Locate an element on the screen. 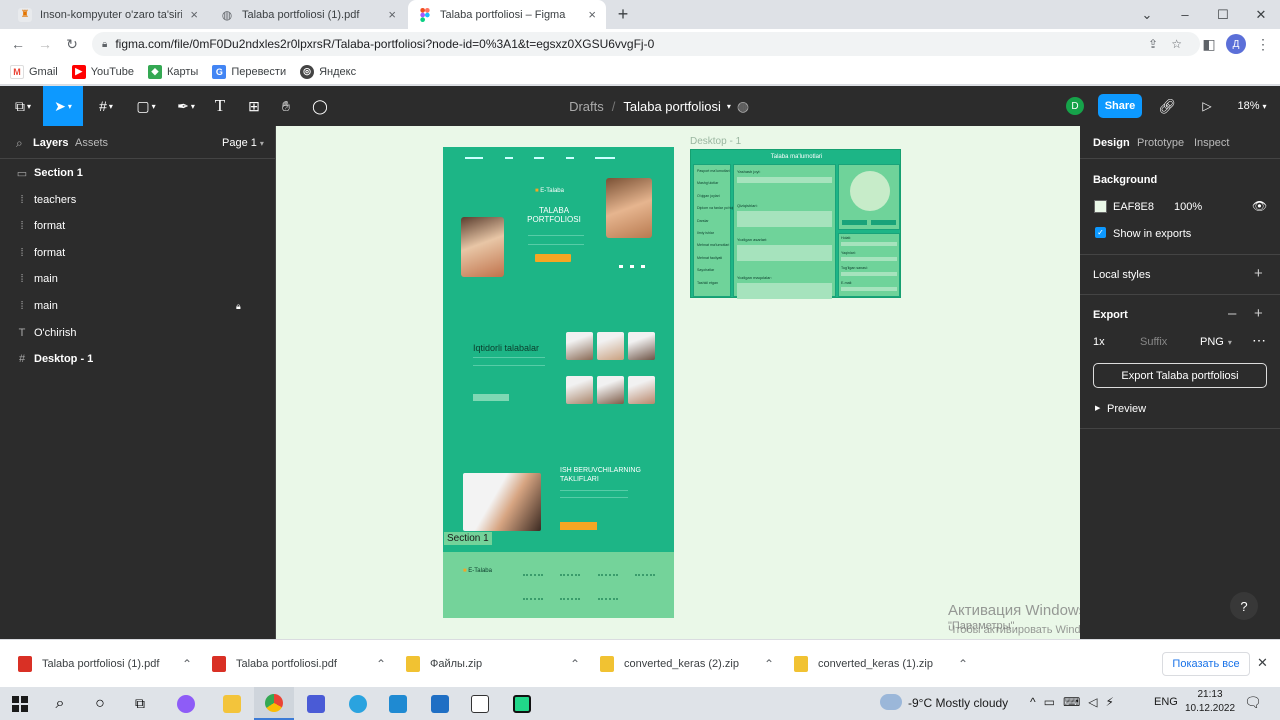 This screenshot has height=720, width=1280. lock-icon: 🔒︎ is located at coordinates (238, 306).